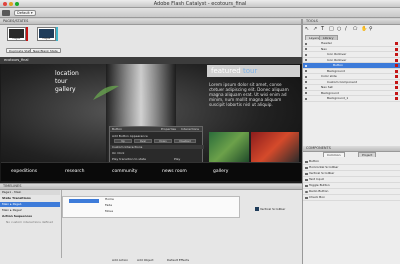  I want to click on nav-research: research, so click(74, 171).